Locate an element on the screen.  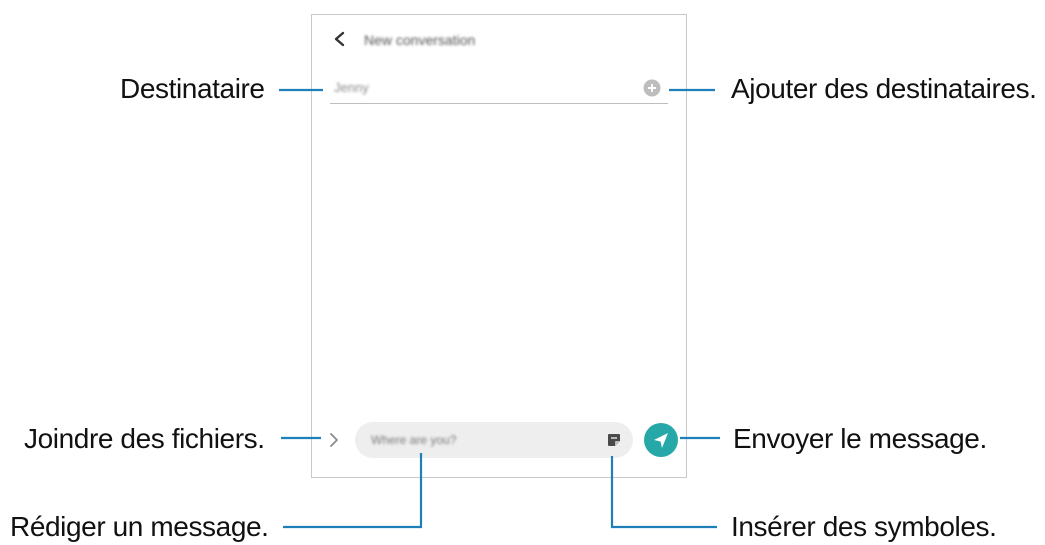
send-icon is located at coordinates (661, 440).